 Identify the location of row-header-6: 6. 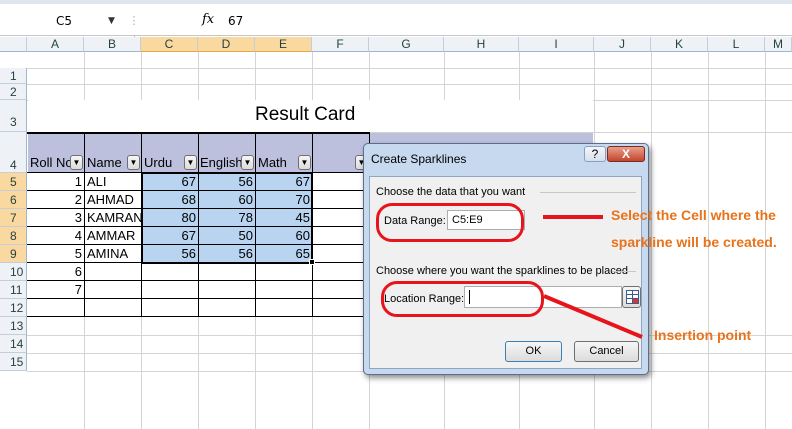
(13, 200).